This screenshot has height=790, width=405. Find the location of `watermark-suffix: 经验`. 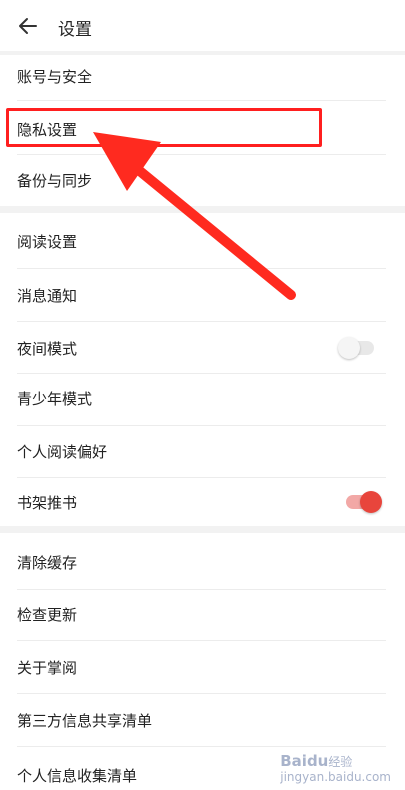

watermark-suffix: 经验 is located at coordinates (340, 762).